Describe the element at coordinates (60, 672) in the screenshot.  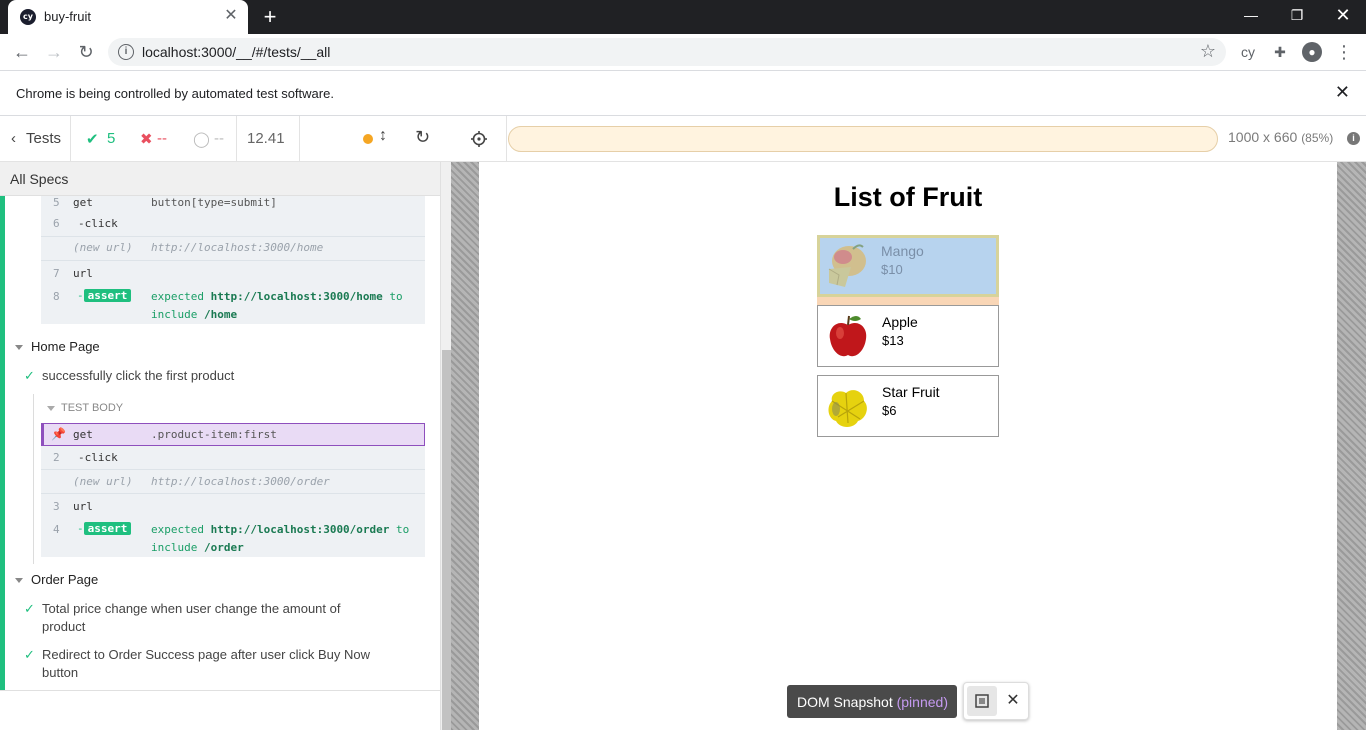
I see `test-title-cont: button` at that location.